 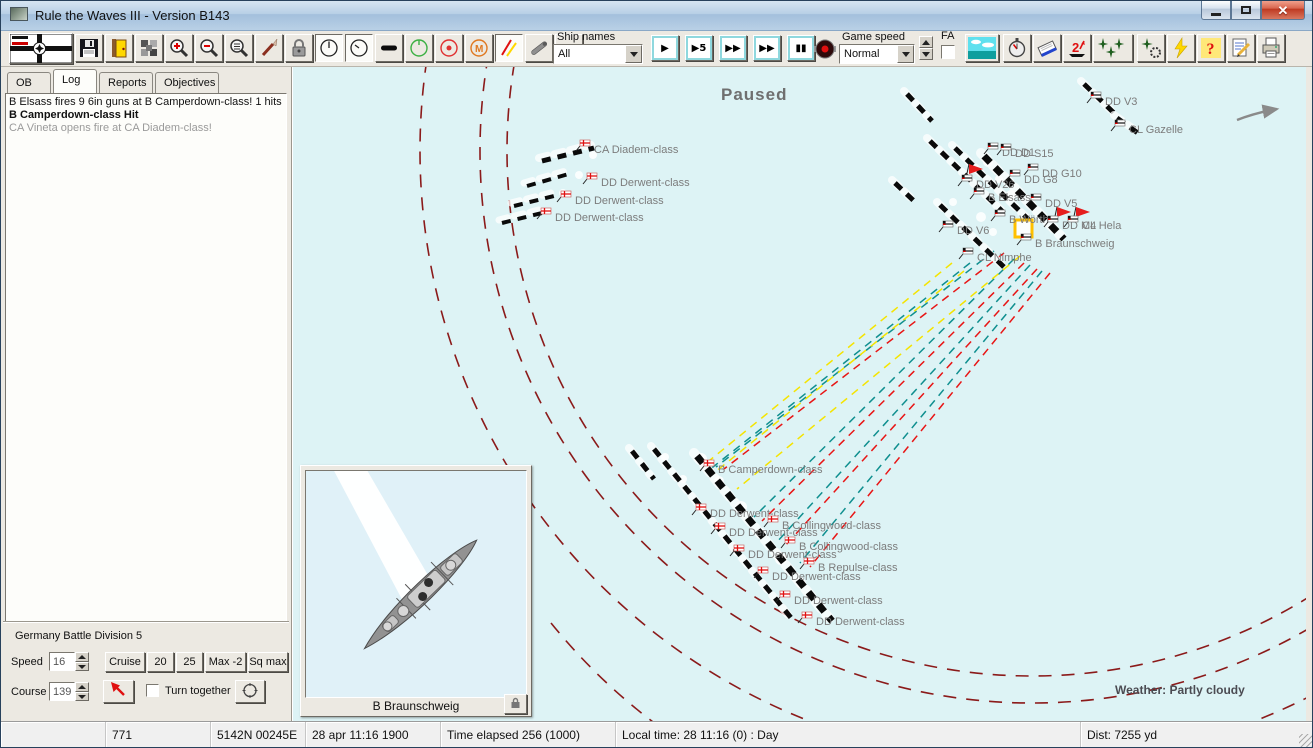 I want to click on inset-ship-name: B Braunschweig, so click(x=416, y=706).